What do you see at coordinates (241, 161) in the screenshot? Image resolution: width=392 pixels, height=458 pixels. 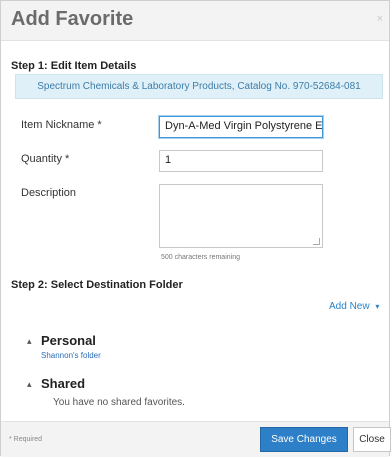 I see `quantity-field: 1` at bounding box center [241, 161].